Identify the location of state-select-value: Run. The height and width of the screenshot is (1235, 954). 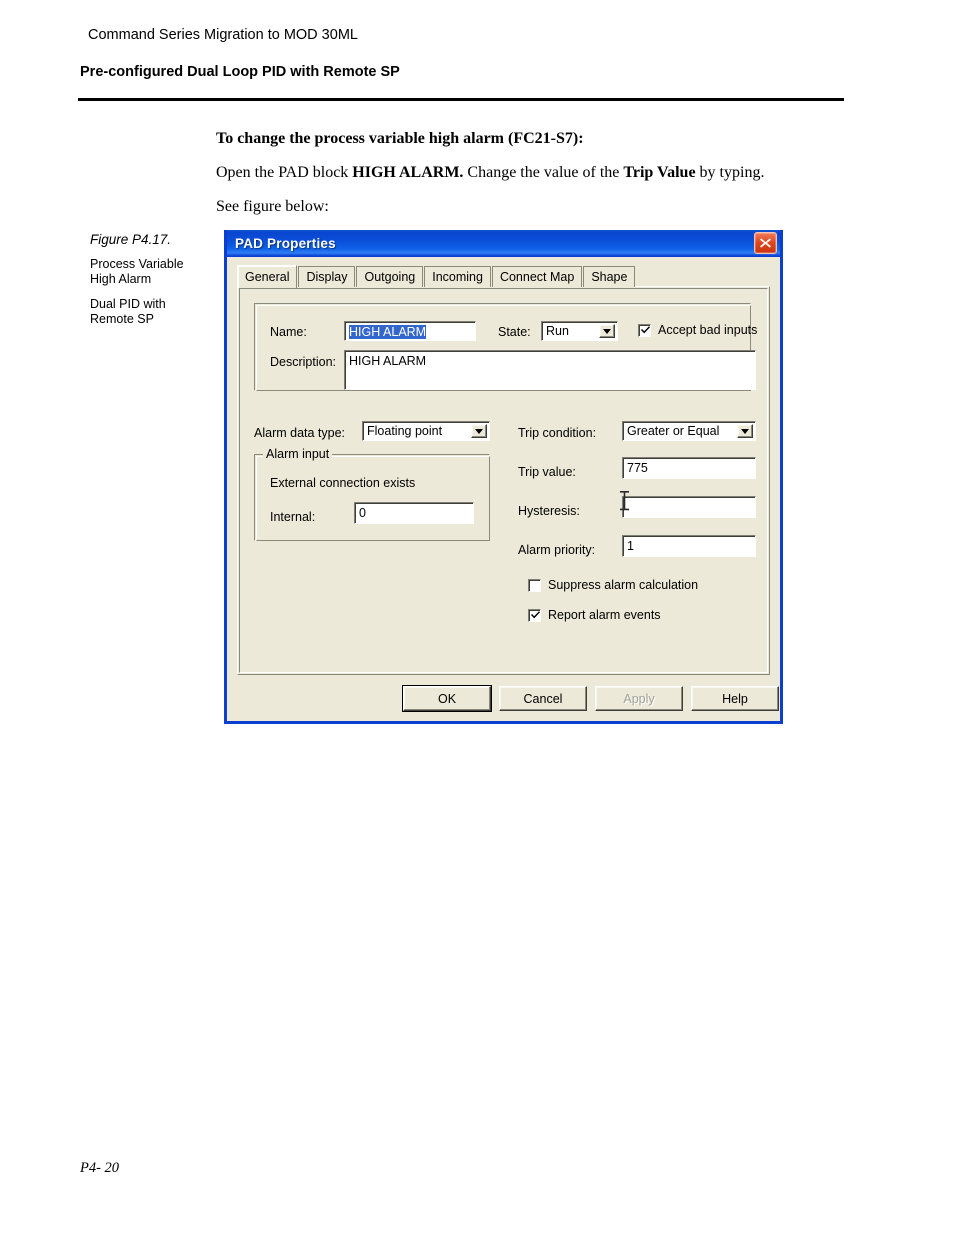
(557, 331).